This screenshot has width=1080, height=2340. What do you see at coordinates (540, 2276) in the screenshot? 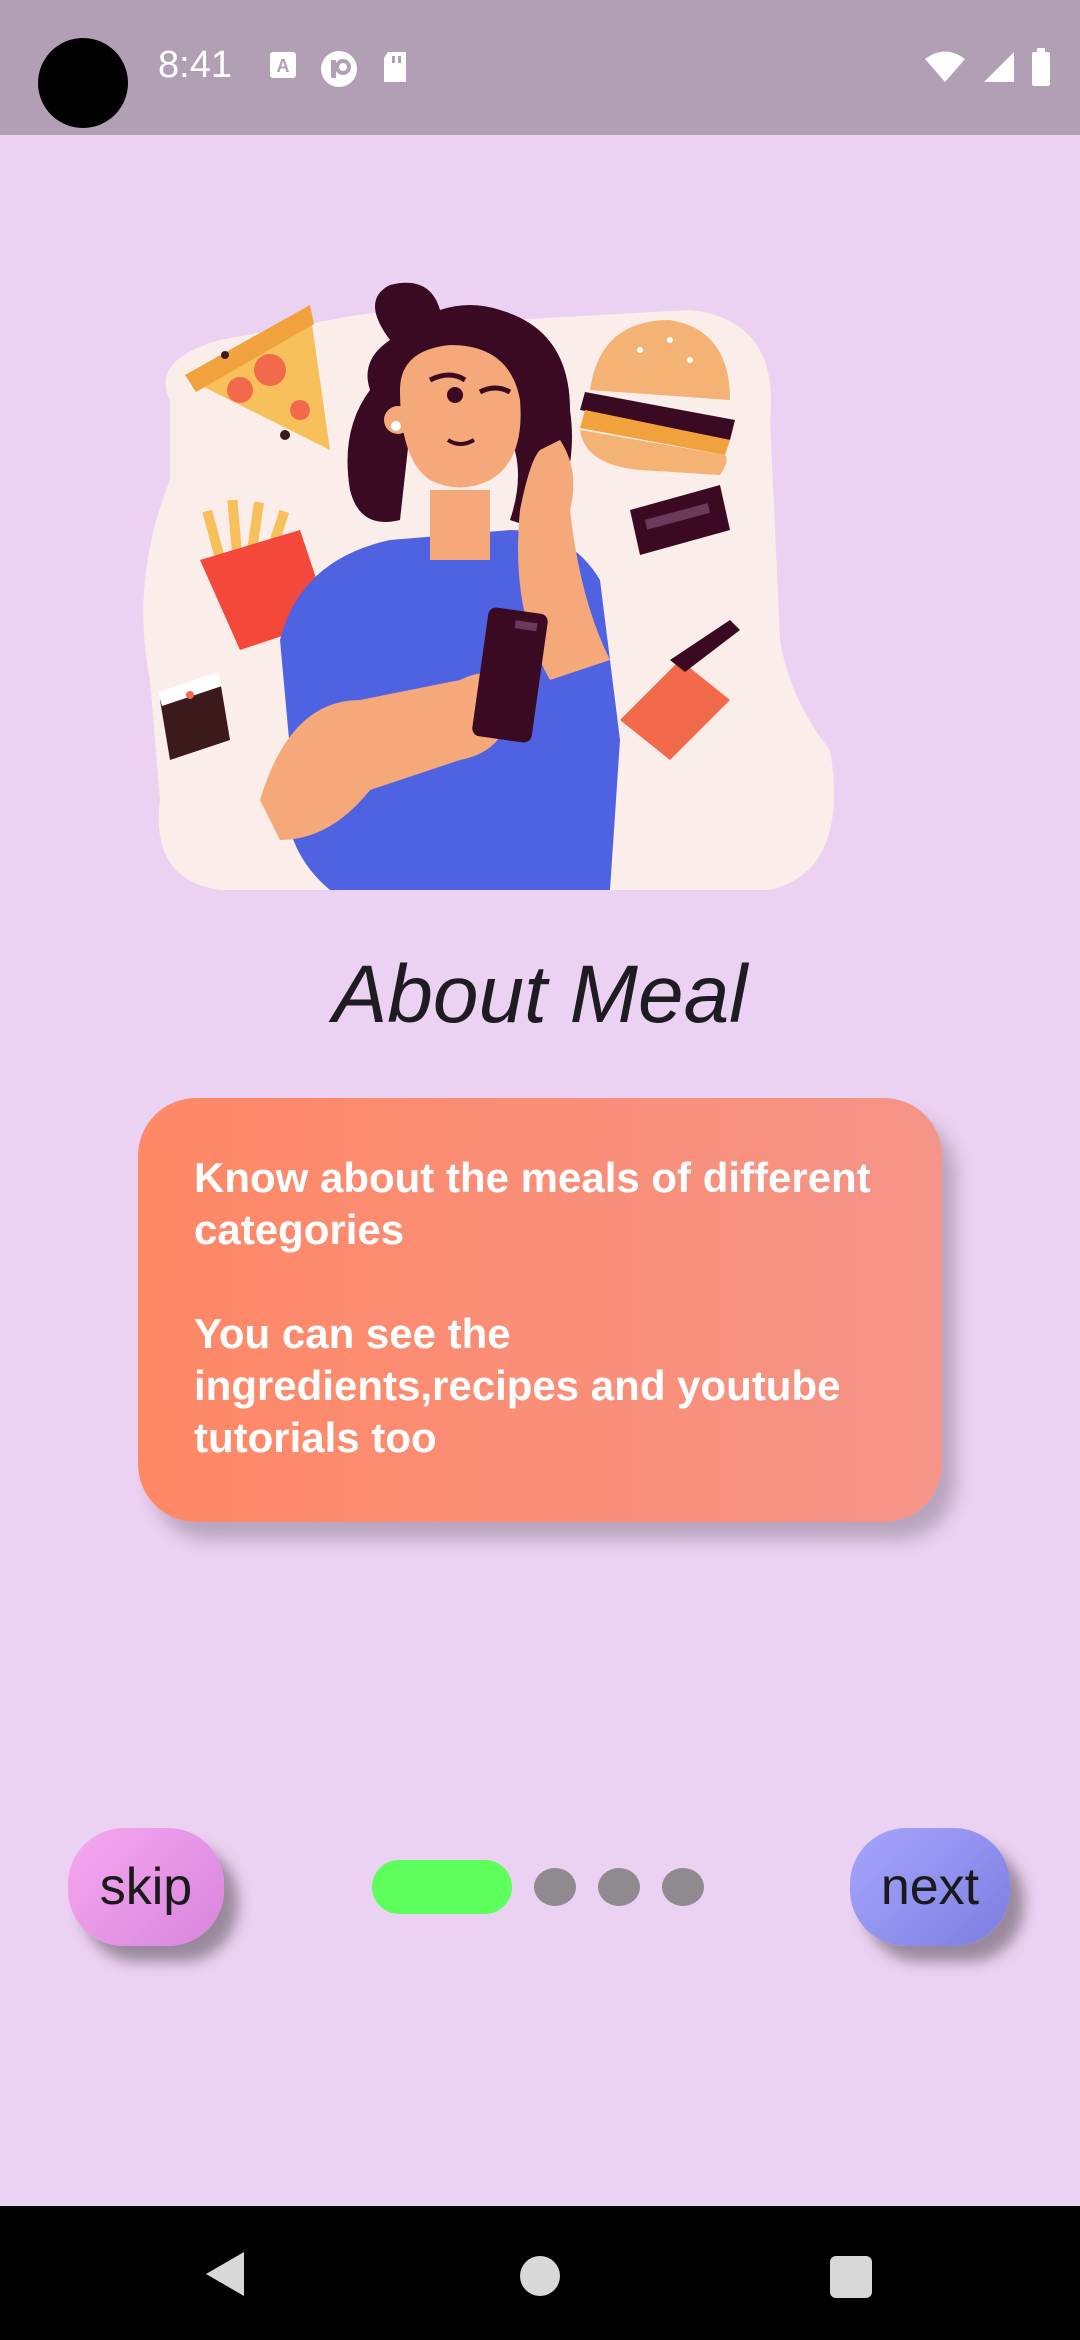
I see `home-icon` at bounding box center [540, 2276].